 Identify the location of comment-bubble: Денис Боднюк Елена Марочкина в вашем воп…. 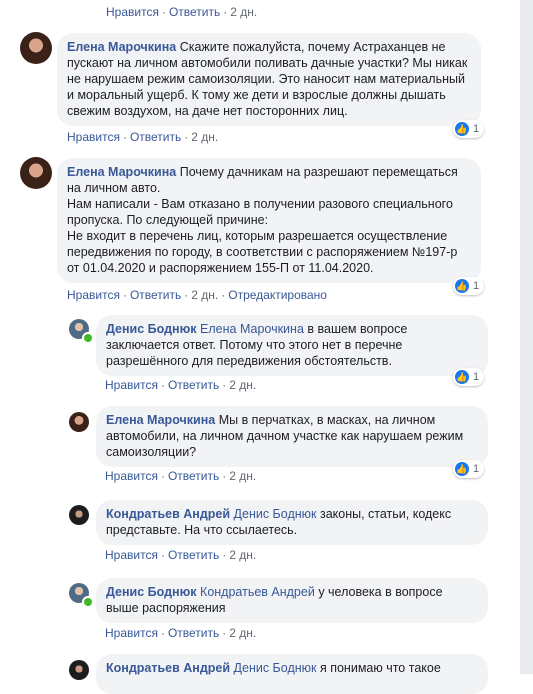
(292, 345).